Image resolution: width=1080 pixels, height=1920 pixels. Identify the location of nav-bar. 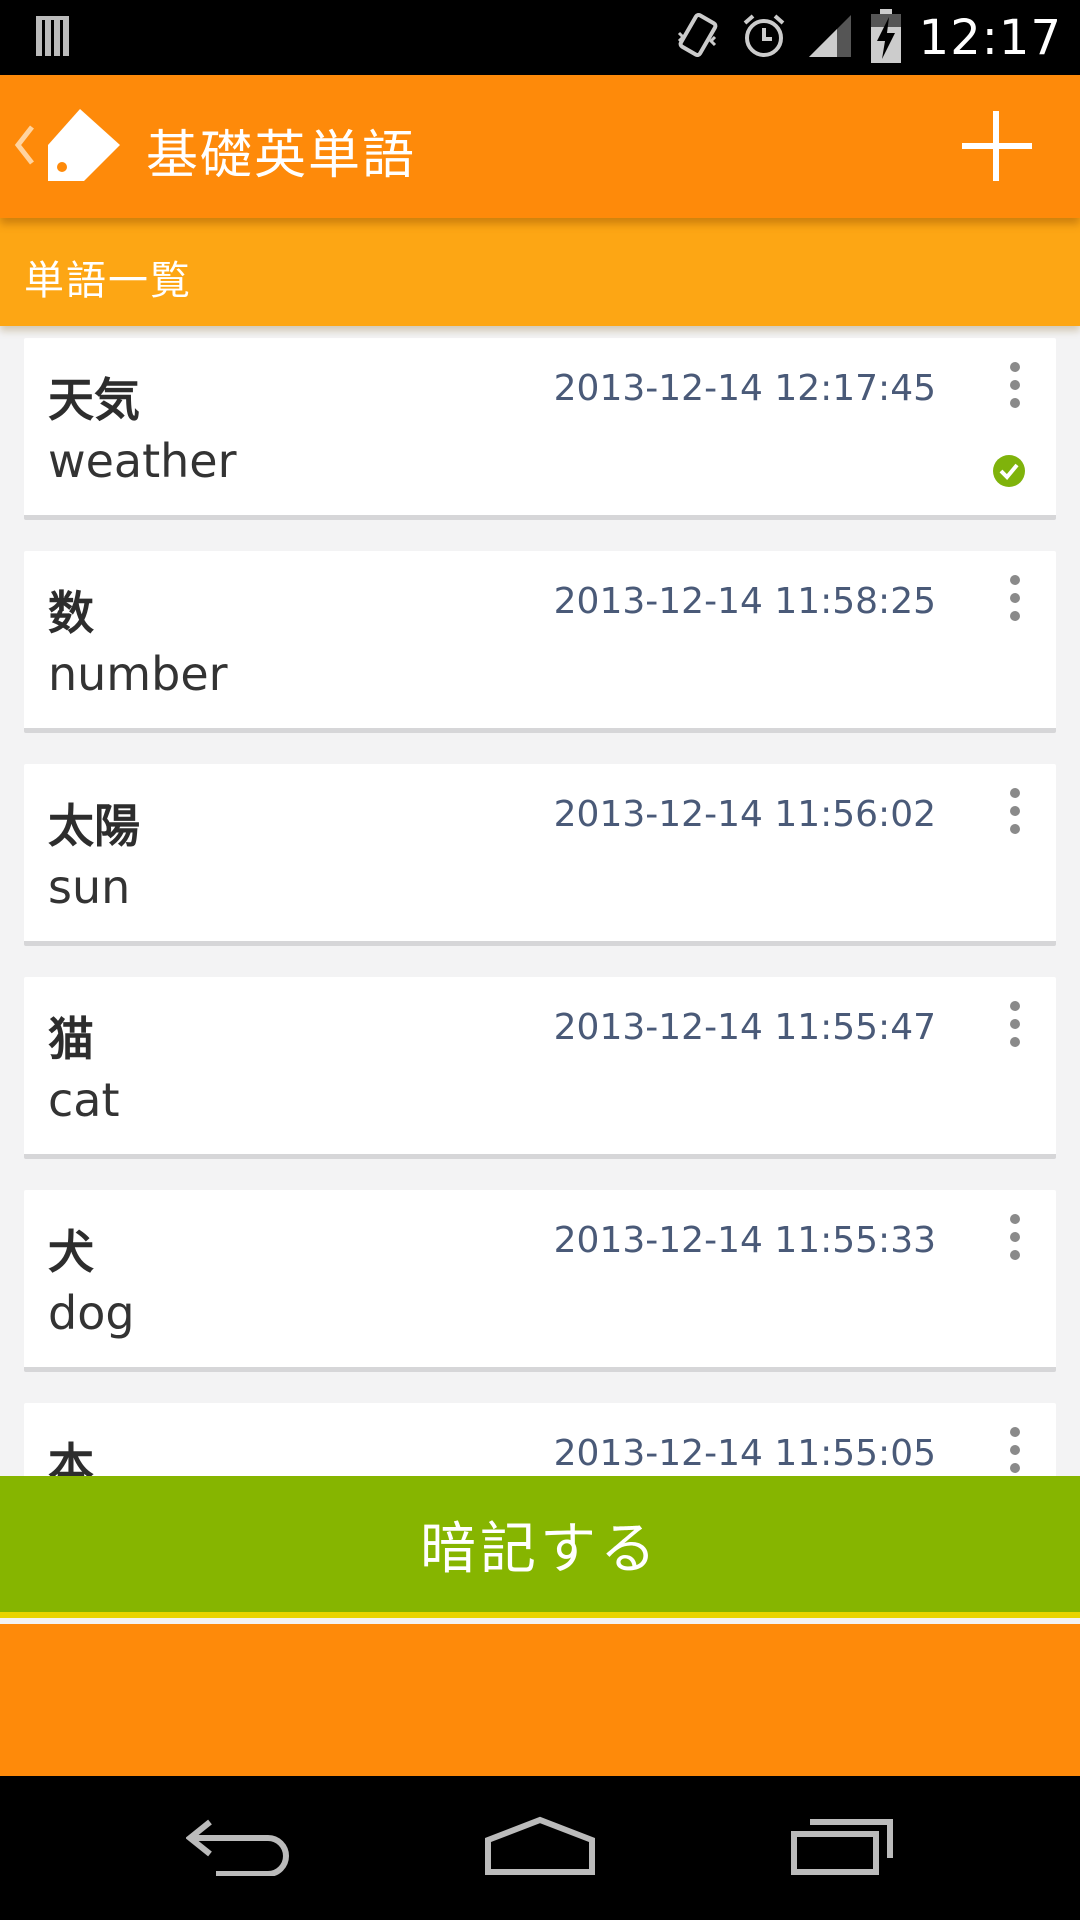
(540, 1848).